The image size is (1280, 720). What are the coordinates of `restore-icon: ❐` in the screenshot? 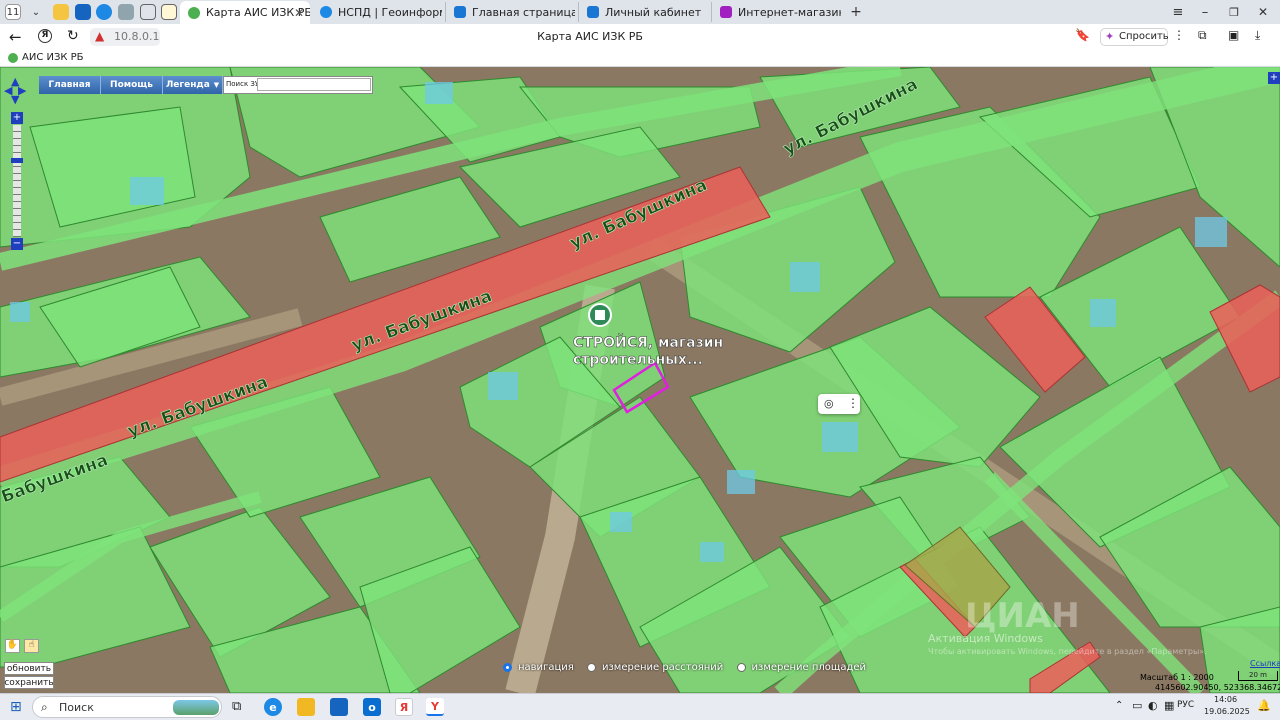 It's located at (1234, 12).